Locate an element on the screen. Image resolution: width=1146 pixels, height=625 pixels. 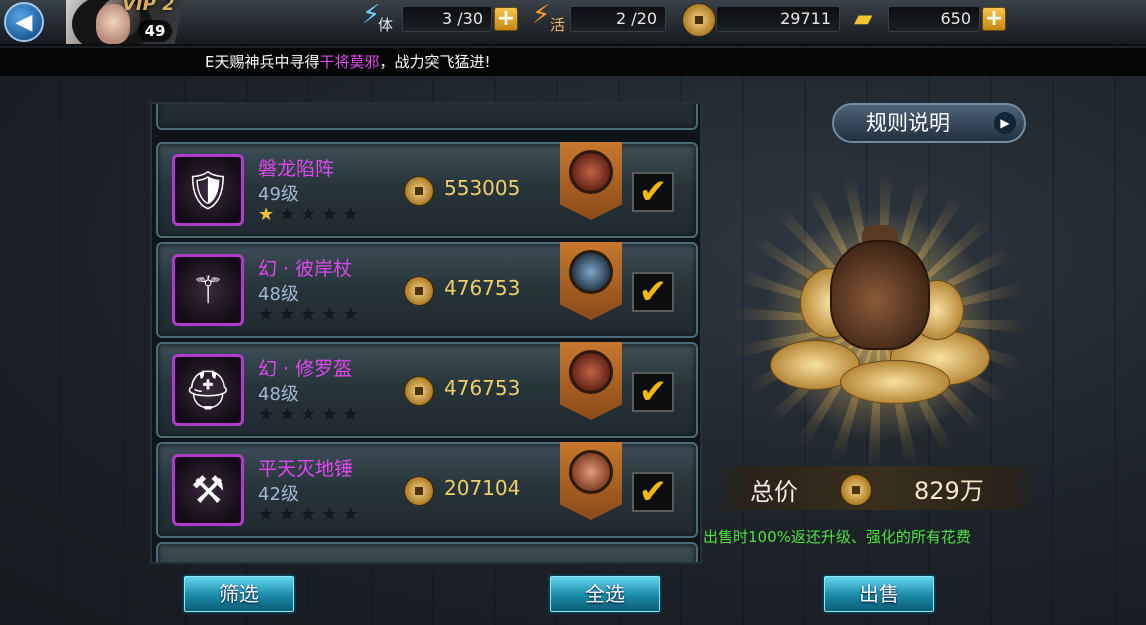
rules-button: 规则说明 ▶ is located at coordinates (929, 123).